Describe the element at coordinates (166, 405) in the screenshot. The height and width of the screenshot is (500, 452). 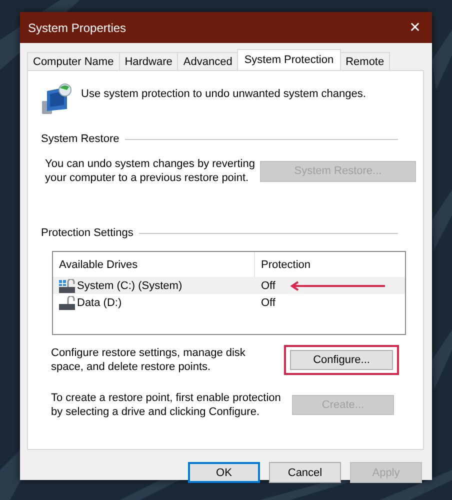
I see `description-text: To create a restore point, first enable protection by selecting a drive and clicking Configure.` at that location.